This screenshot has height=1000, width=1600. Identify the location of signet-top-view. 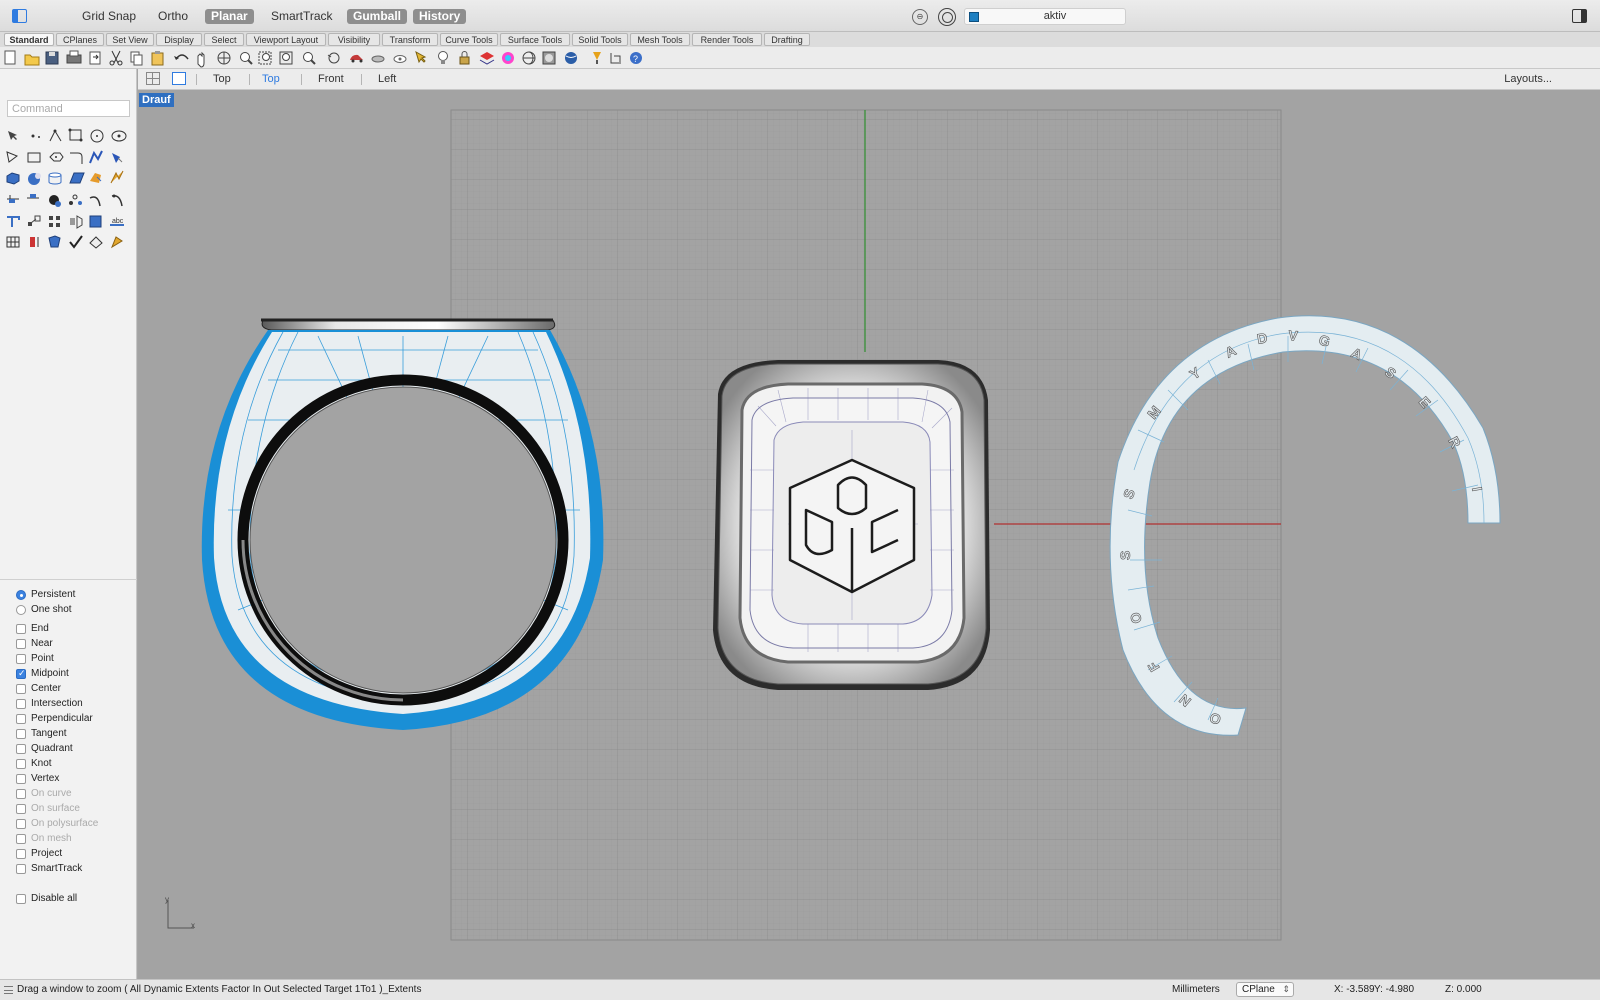
(851, 525).